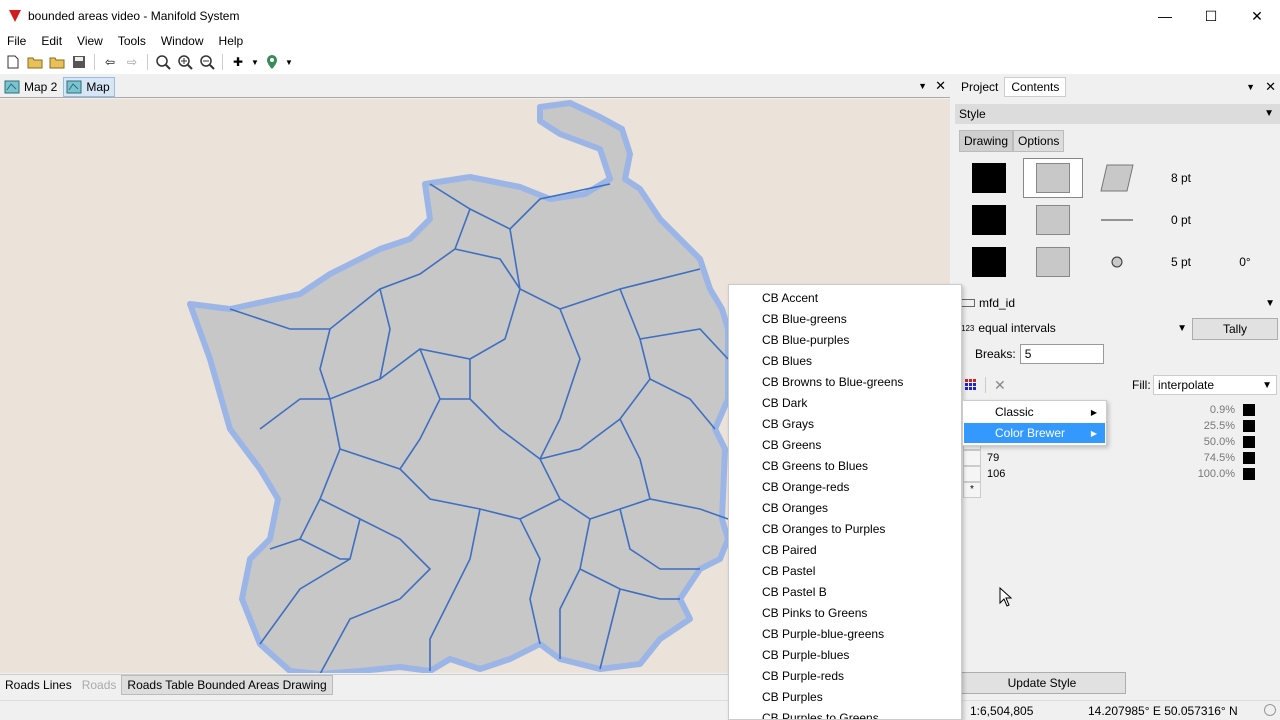 This screenshot has width=1280, height=720. What do you see at coordinates (972, 458) in the screenshot?
I see `row-header` at bounding box center [972, 458].